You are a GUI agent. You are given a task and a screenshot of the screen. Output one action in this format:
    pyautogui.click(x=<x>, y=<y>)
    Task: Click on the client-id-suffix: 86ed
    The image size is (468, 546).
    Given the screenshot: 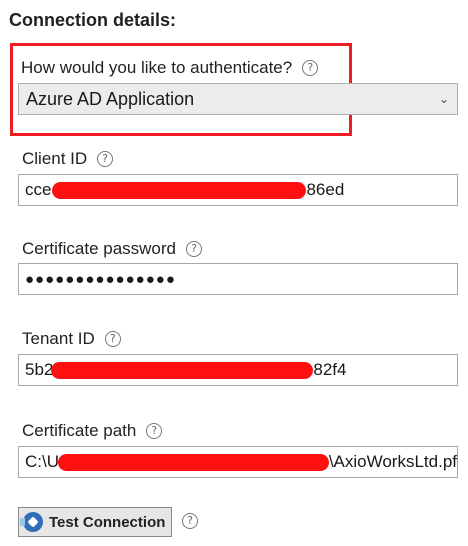 What is the action you would take?
    pyautogui.click(x=325, y=189)
    